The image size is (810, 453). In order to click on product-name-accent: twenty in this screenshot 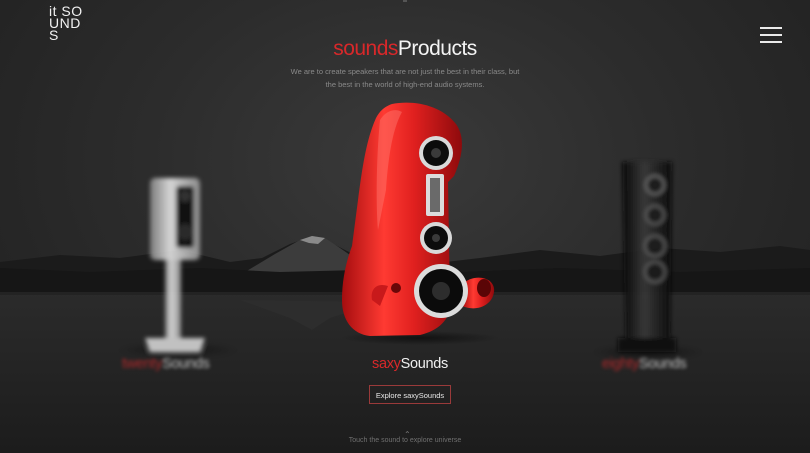, I will do `click(142, 364)`.